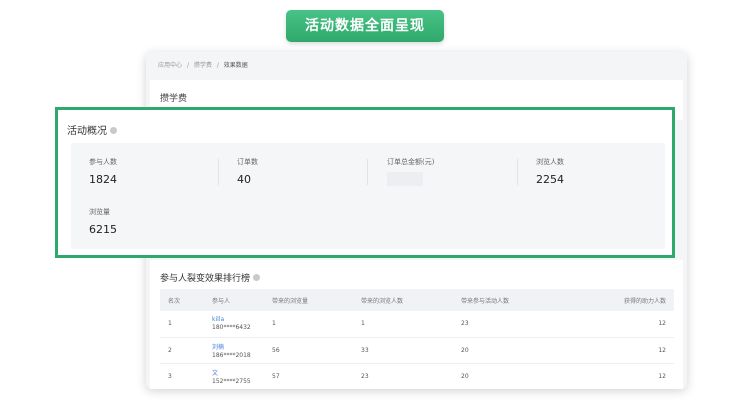  What do you see at coordinates (103, 171) in the screenshot?
I see `stat-participants: 参与人数 1824` at bounding box center [103, 171].